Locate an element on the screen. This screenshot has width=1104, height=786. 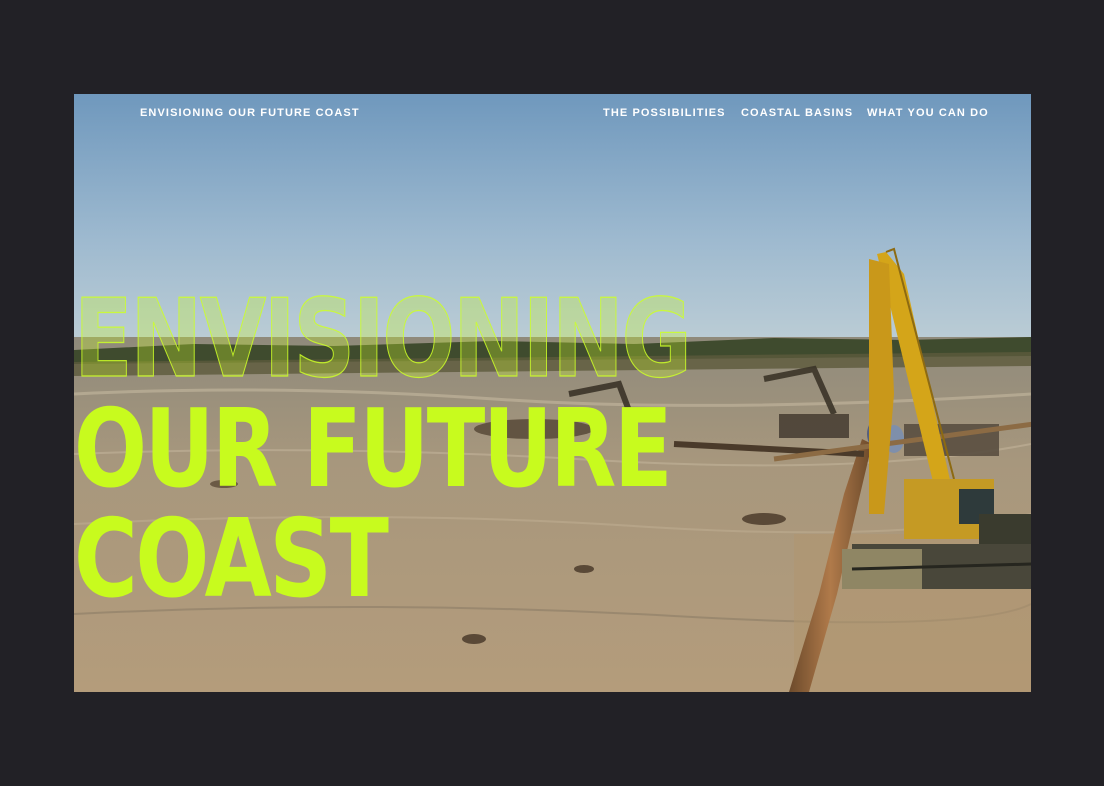
headline-line-our-future: OUR FUTURE is located at coordinates (373, 449).